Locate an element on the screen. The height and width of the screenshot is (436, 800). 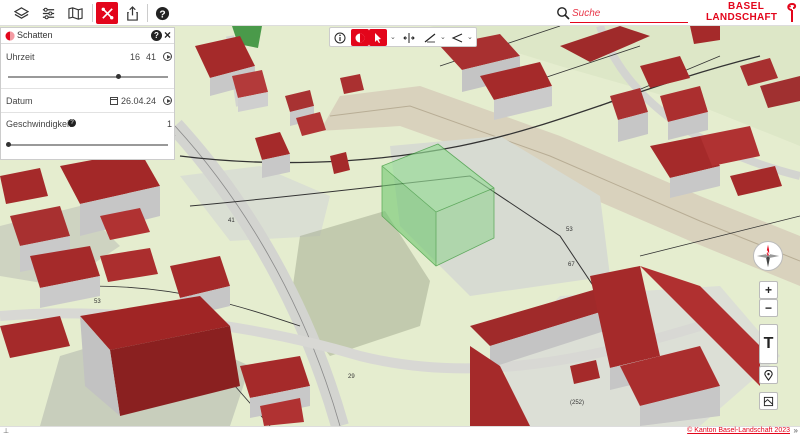
time-play-button is located at coordinates (167, 56).